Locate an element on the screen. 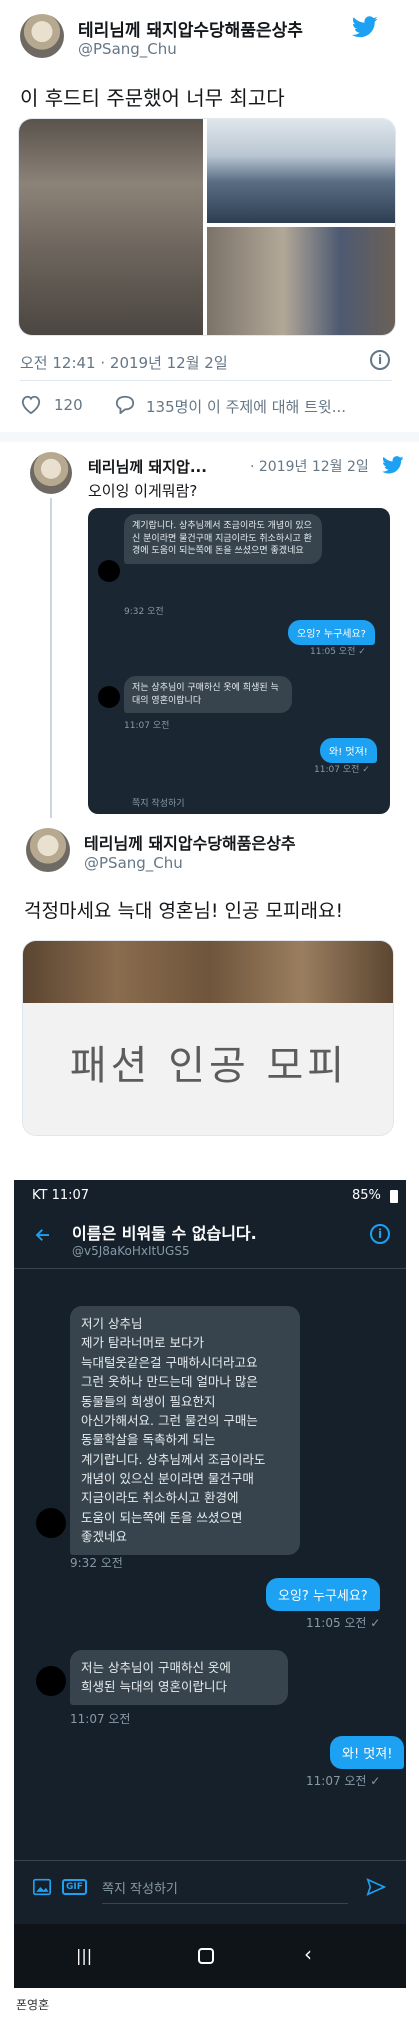 The height and width of the screenshot is (2019, 419). dm-compose: 쪽지 작성하기 is located at coordinates (158, 802).